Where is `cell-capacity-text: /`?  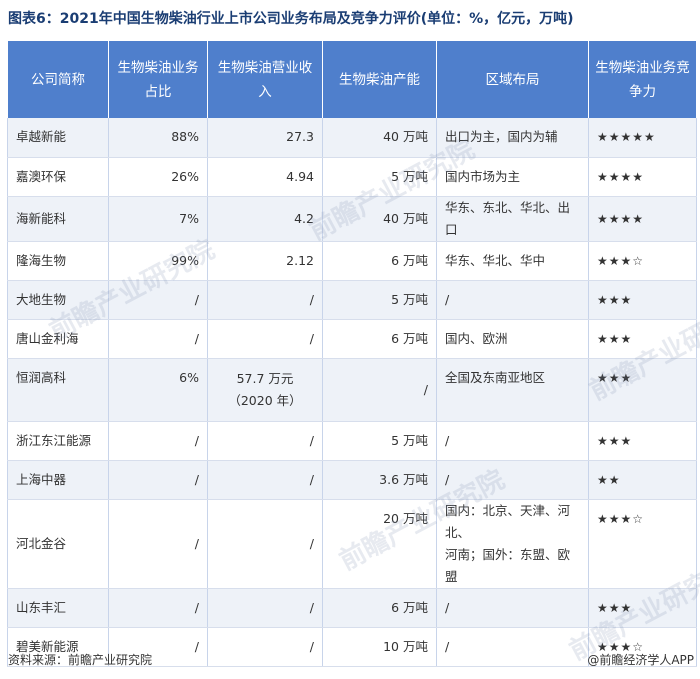
cell-capacity-text: / is located at coordinates (425, 389).